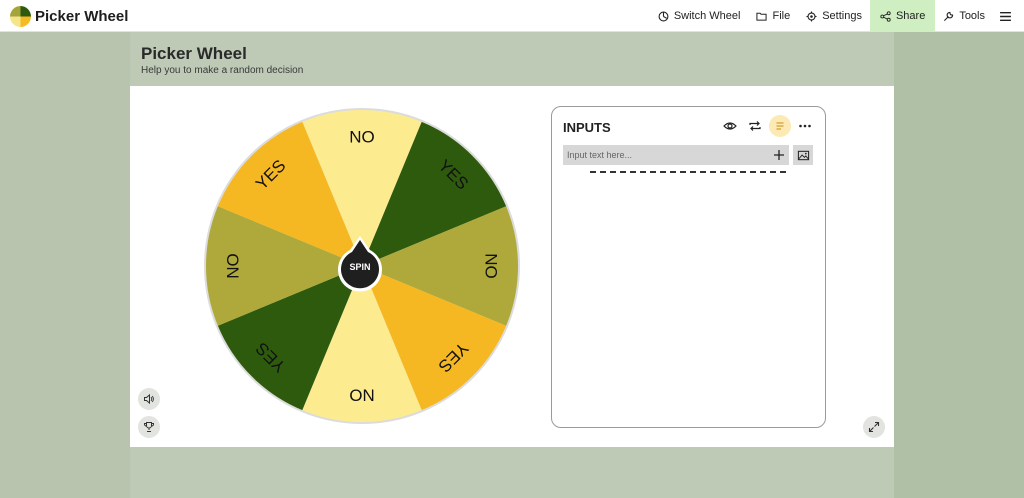  I want to click on spin-label: SPIN, so click(360, 267).